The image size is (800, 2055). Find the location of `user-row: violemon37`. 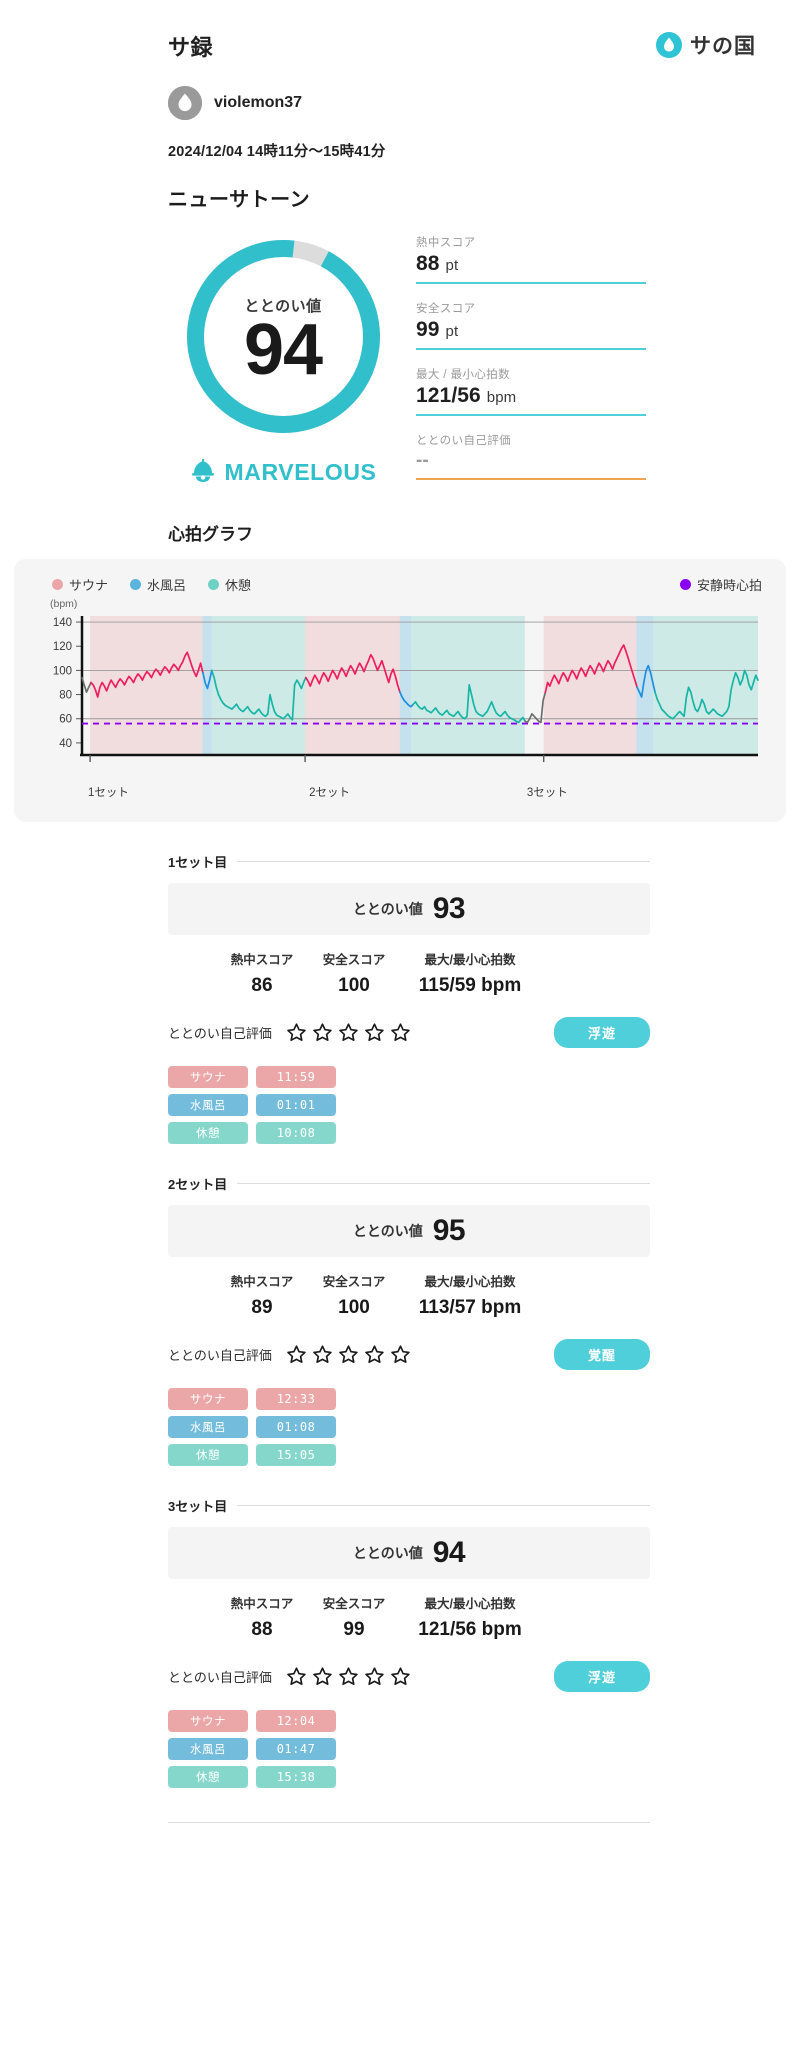

user-row: violemon37 is located at coordinates (400, 91).